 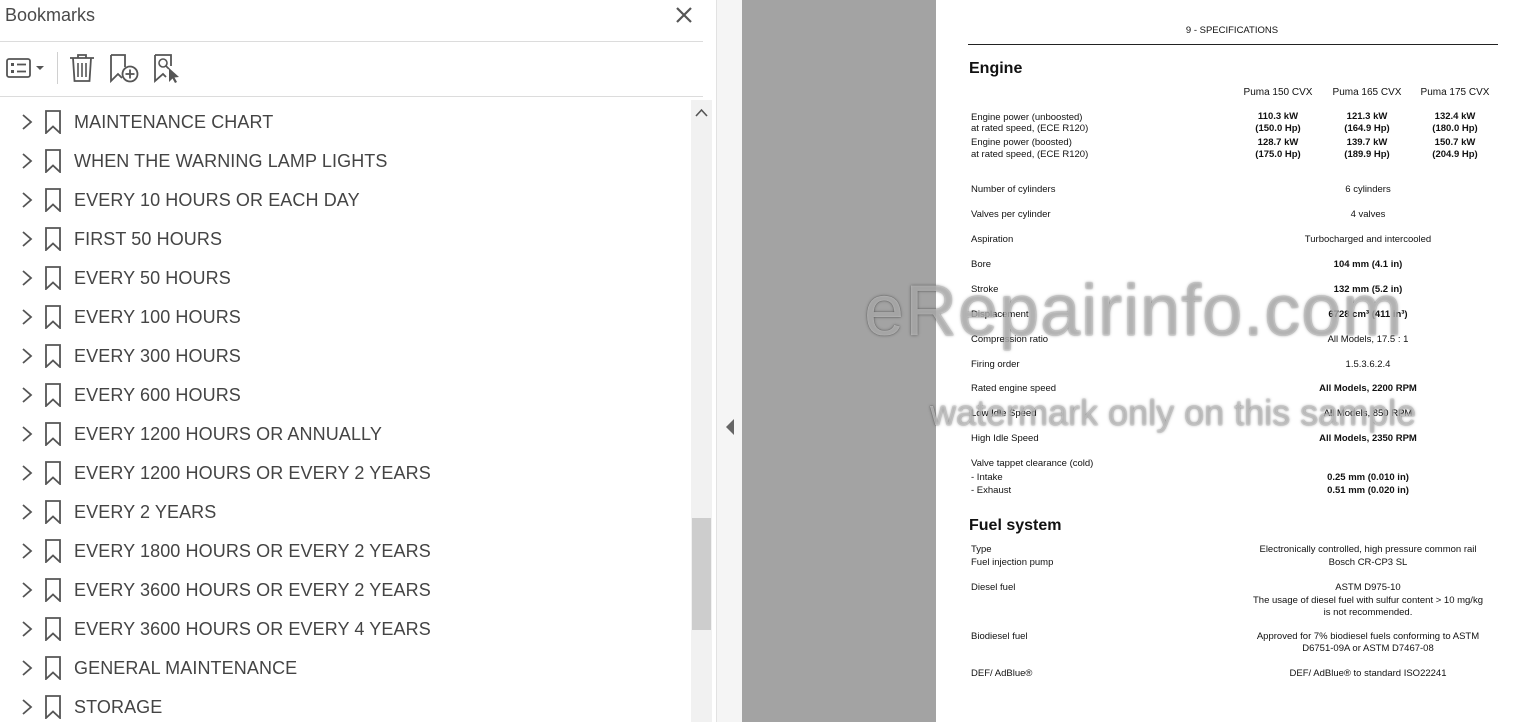 I want to click on spec-value: 110.3 kW, so click(x=1278, y=116).